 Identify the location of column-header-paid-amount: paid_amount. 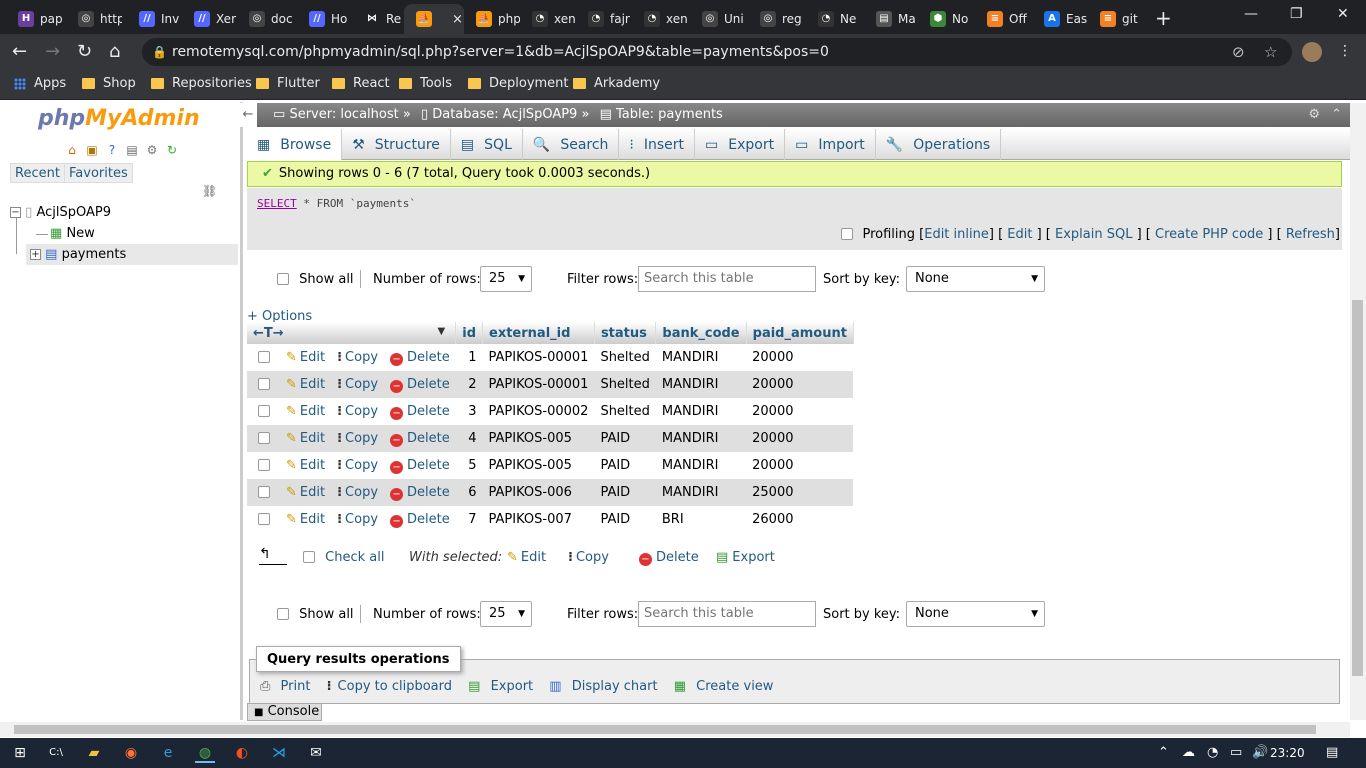
(800, 333).